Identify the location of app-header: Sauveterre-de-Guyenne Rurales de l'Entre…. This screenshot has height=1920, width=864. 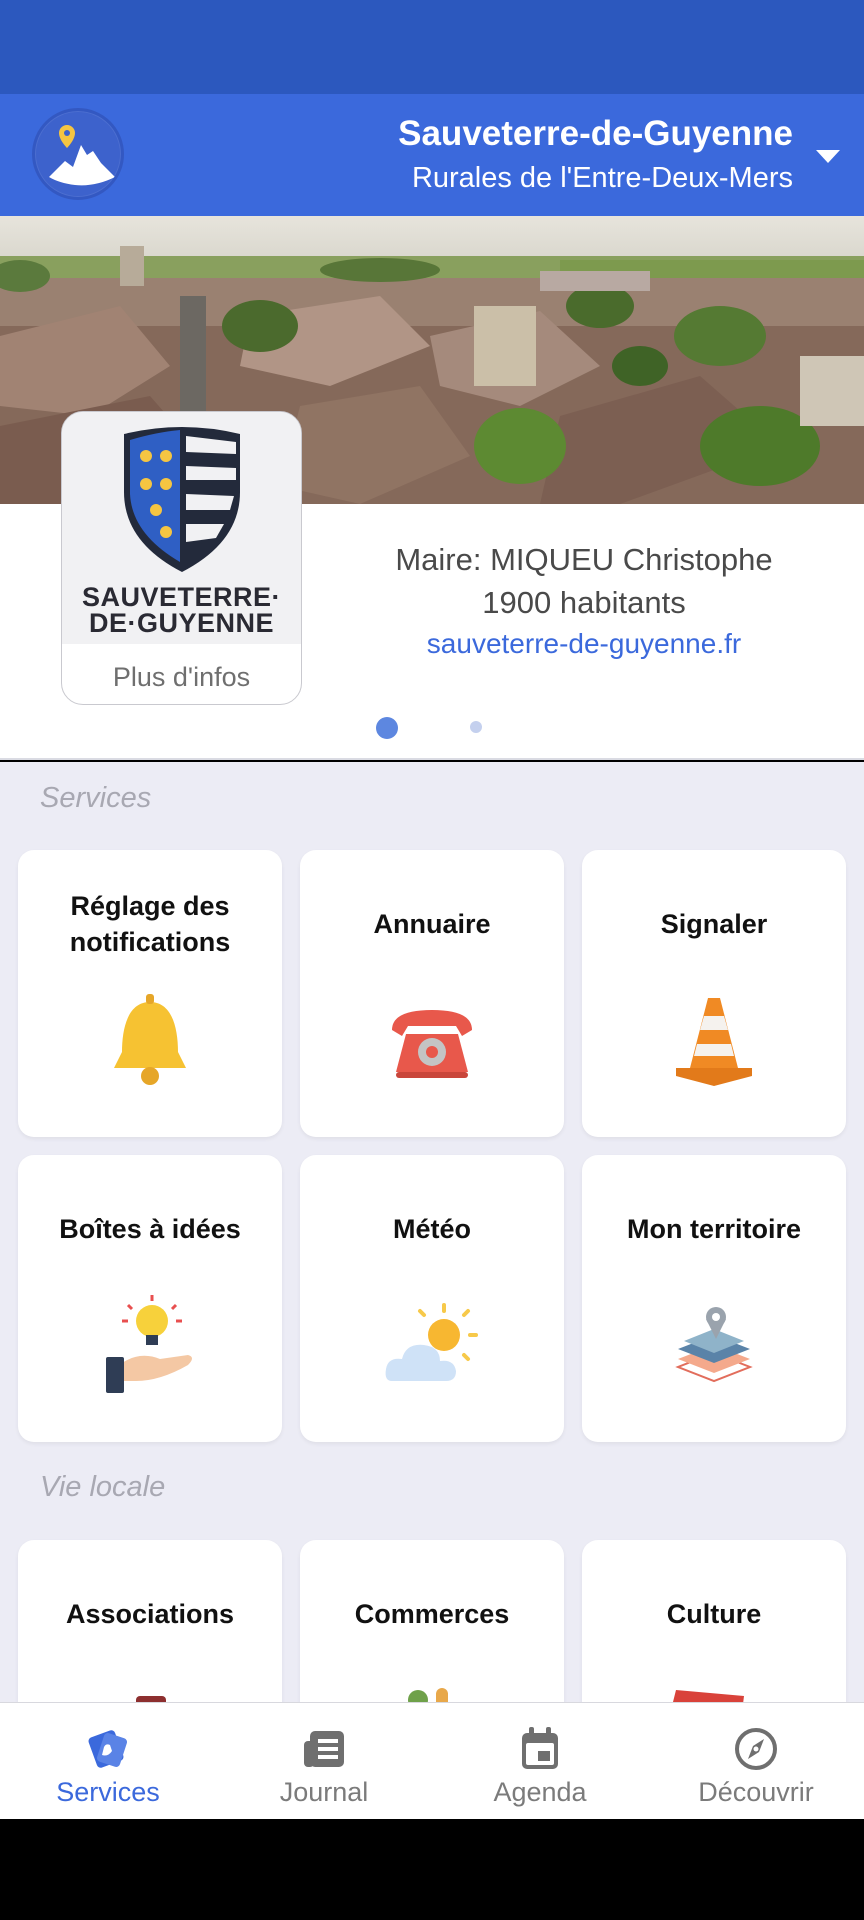
(432, 155).